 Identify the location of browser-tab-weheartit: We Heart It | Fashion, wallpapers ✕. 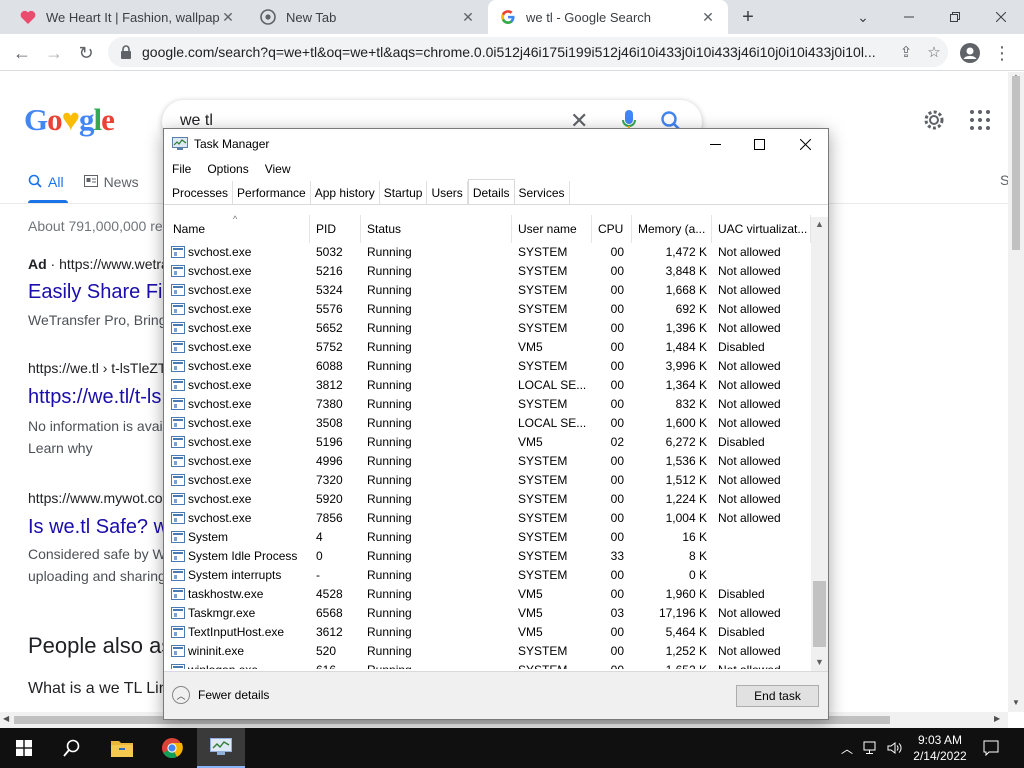
(128, 17).